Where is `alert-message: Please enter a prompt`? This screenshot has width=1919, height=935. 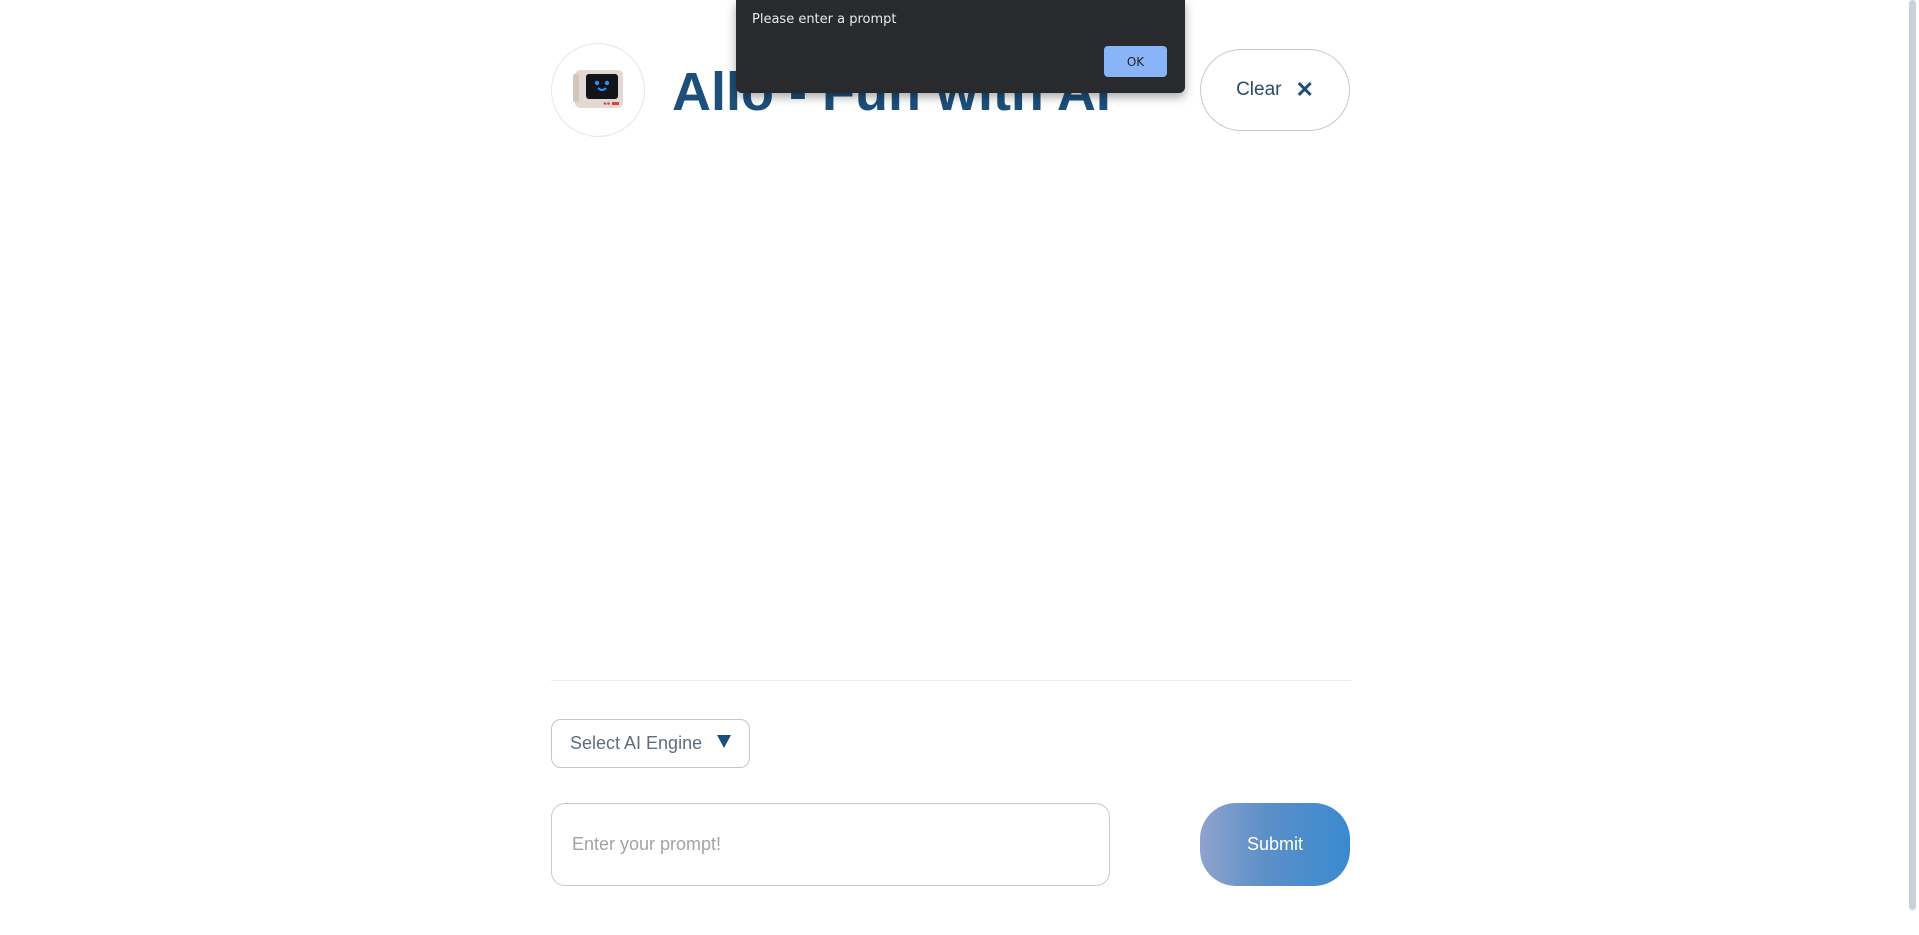
alert-message: Please enter a prompt is located at coordinates (824, 19).